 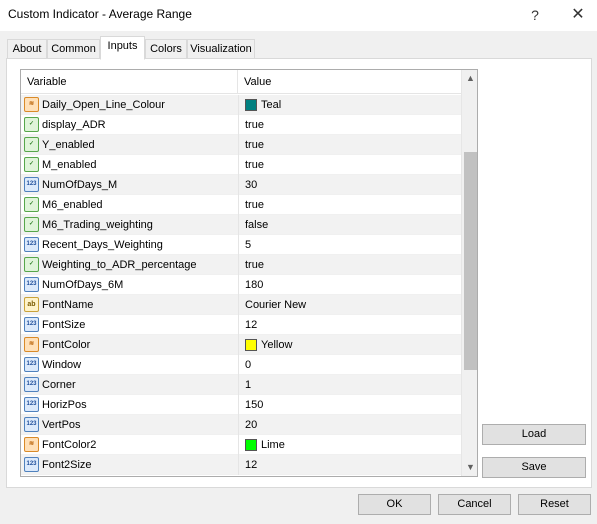 I want to click on reset-button: Reset, so click(x=554, y=504).